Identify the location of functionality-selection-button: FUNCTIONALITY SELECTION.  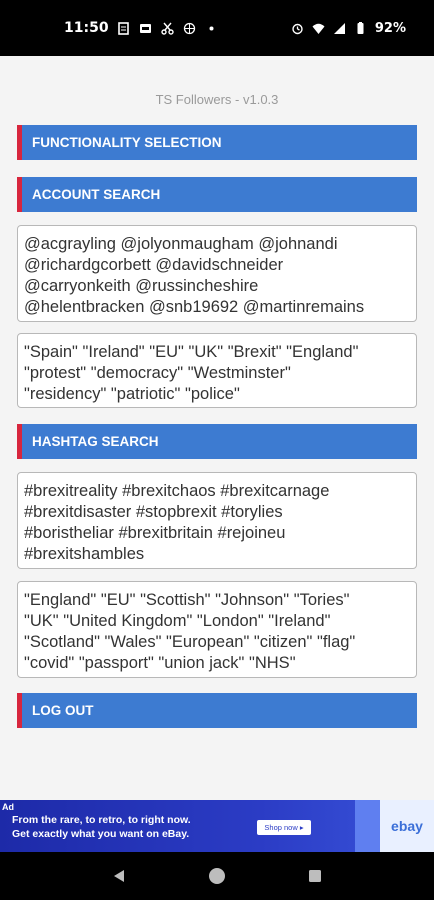
(217, 142).